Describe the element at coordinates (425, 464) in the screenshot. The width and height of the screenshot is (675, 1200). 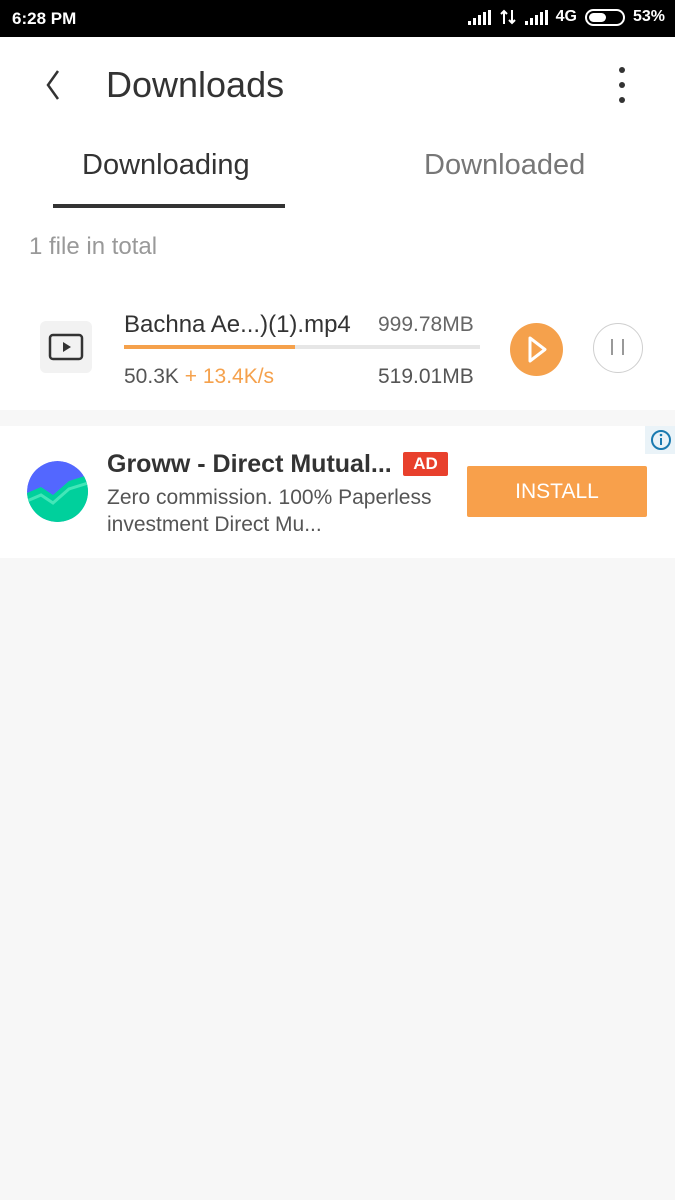
I see `ad-badge: AD` at that location.